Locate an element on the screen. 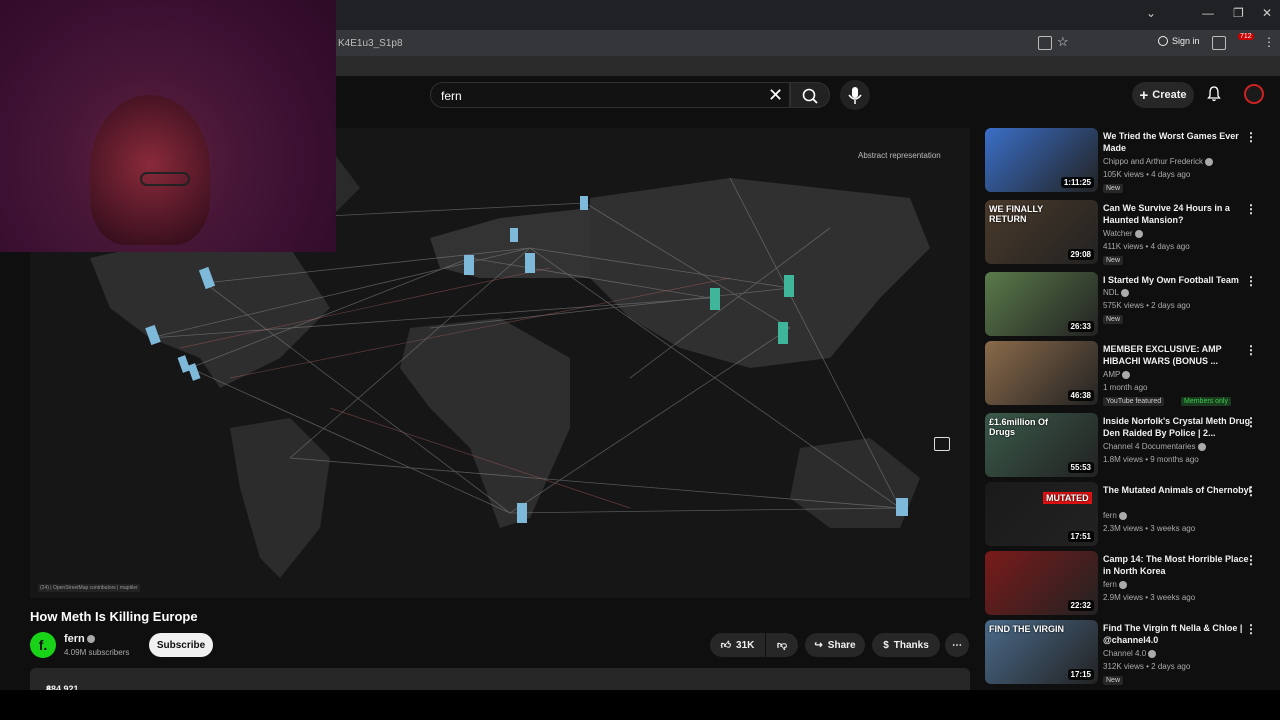 The image size is (1280, 720). share-icon: ↪ is located at coordinates (818, 645).